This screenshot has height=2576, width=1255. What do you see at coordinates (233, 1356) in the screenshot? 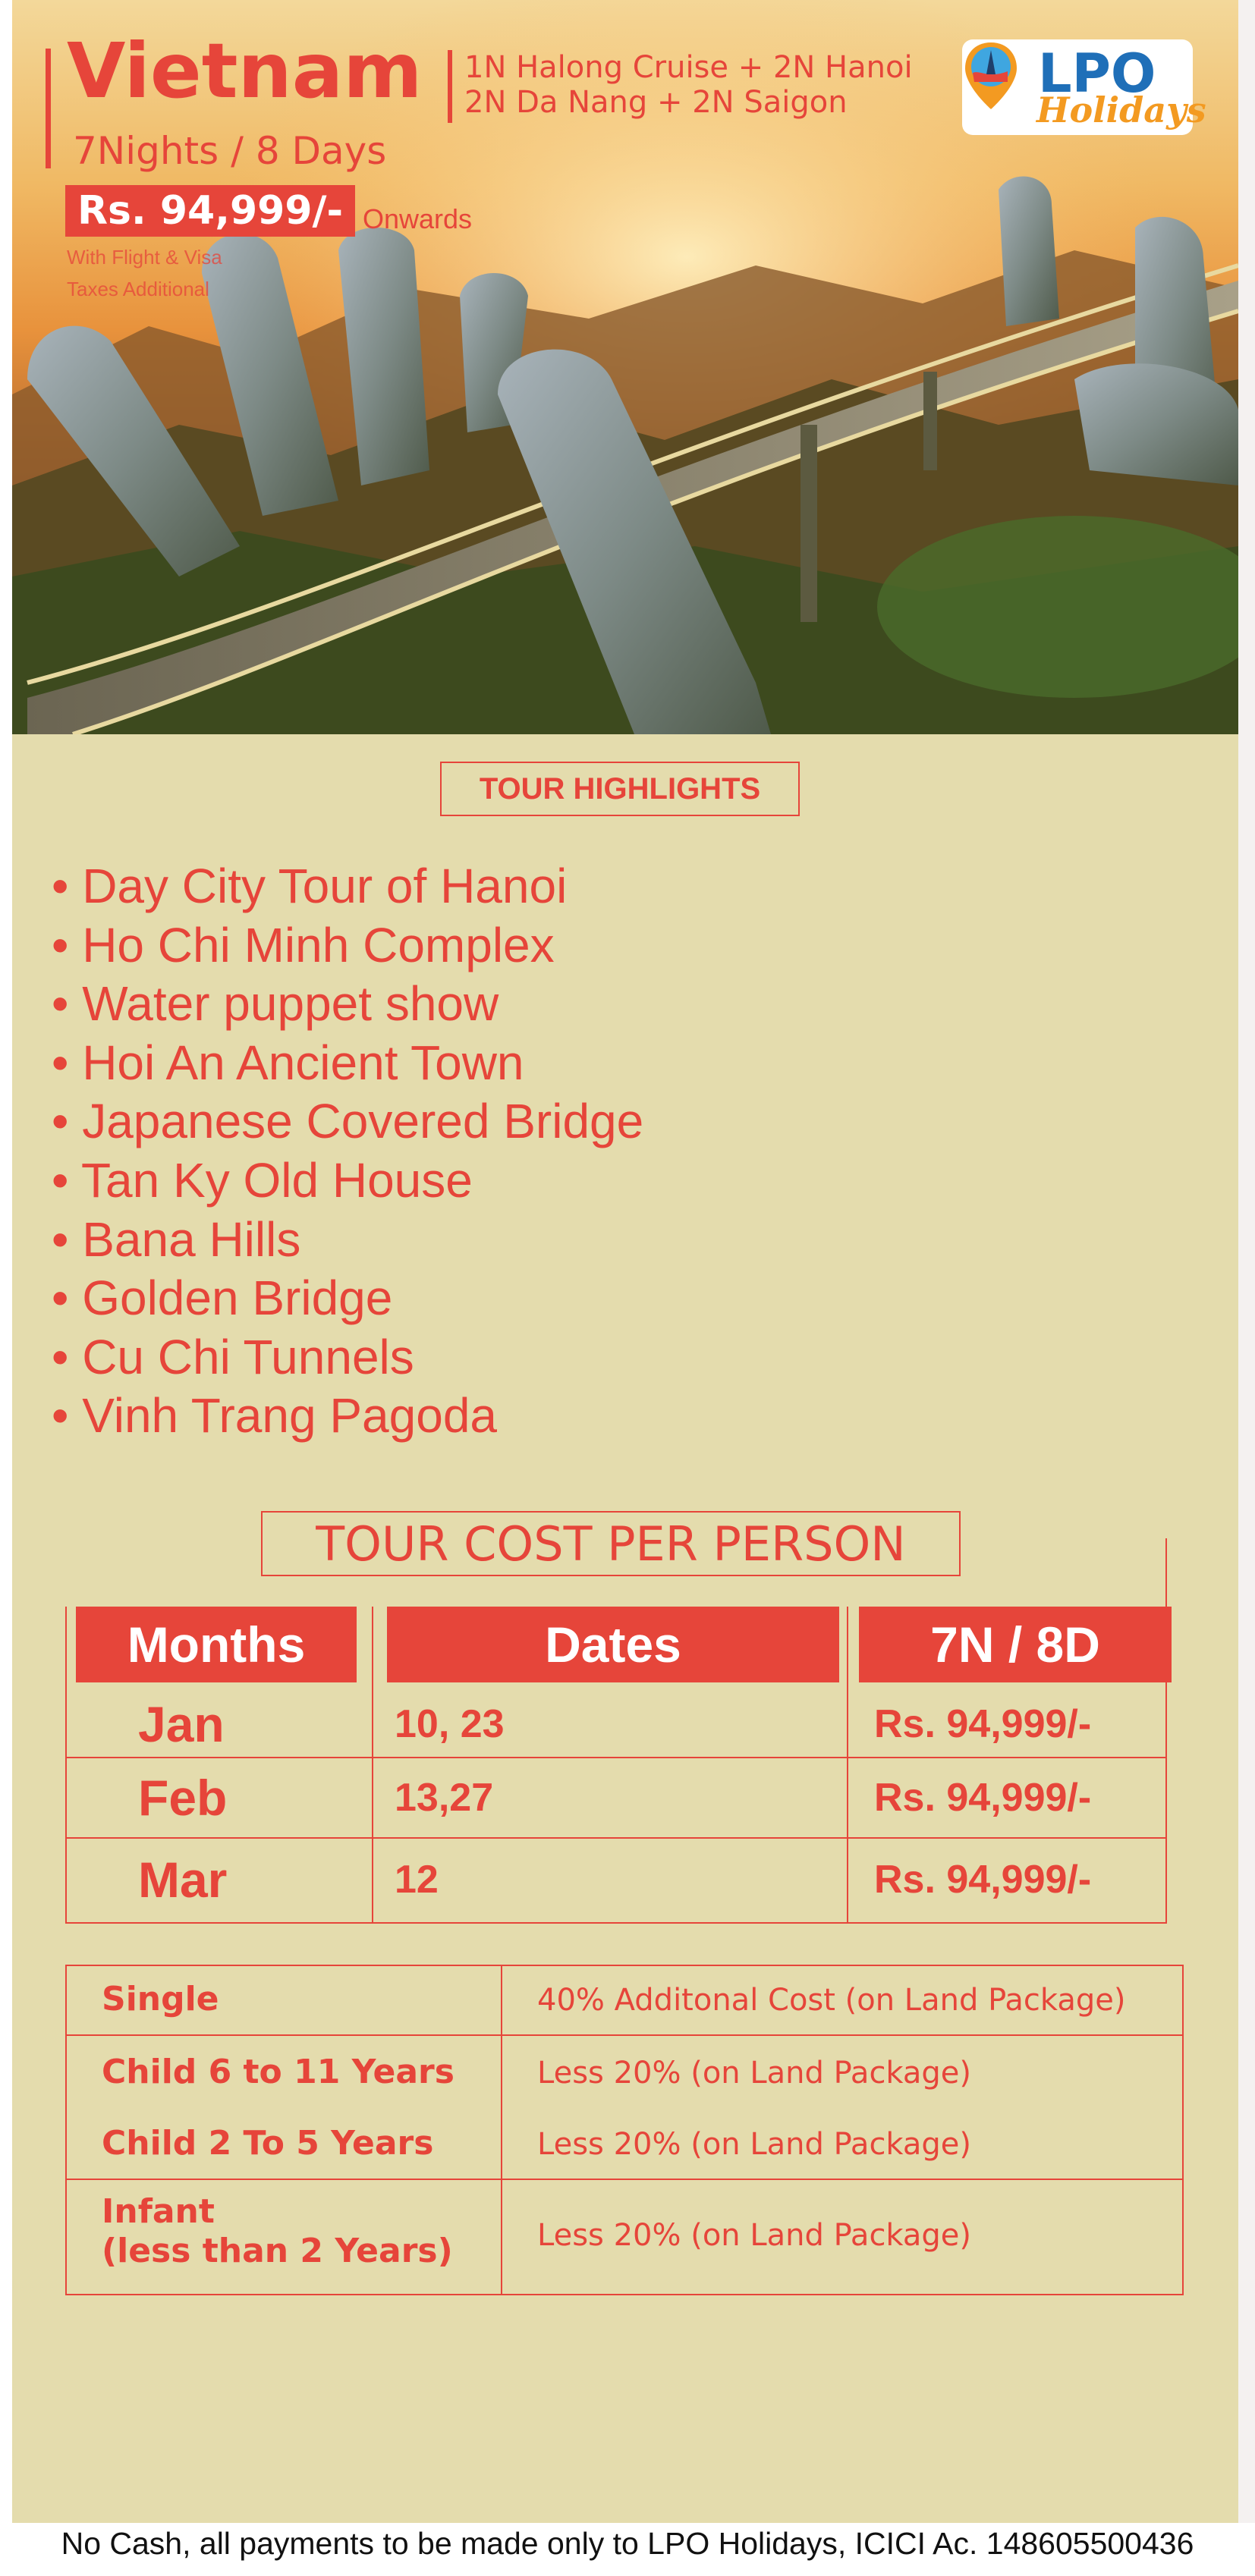
I see `list-item: • Cu Chi Tunnels` at bounding box center [233, 1356].